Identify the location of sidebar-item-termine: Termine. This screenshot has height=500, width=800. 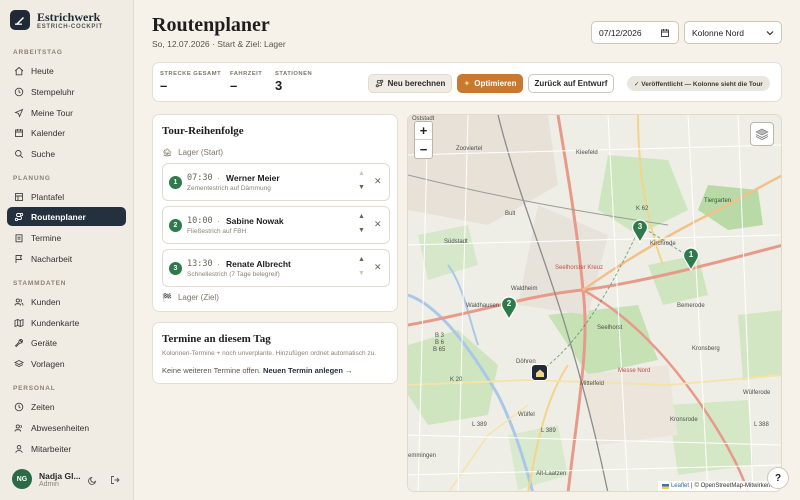
(66, 237).